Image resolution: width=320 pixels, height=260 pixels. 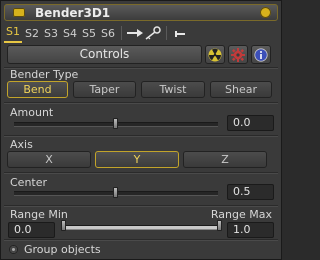 I want to click on center-value-field: 0.5, so click(x=250, y=192).